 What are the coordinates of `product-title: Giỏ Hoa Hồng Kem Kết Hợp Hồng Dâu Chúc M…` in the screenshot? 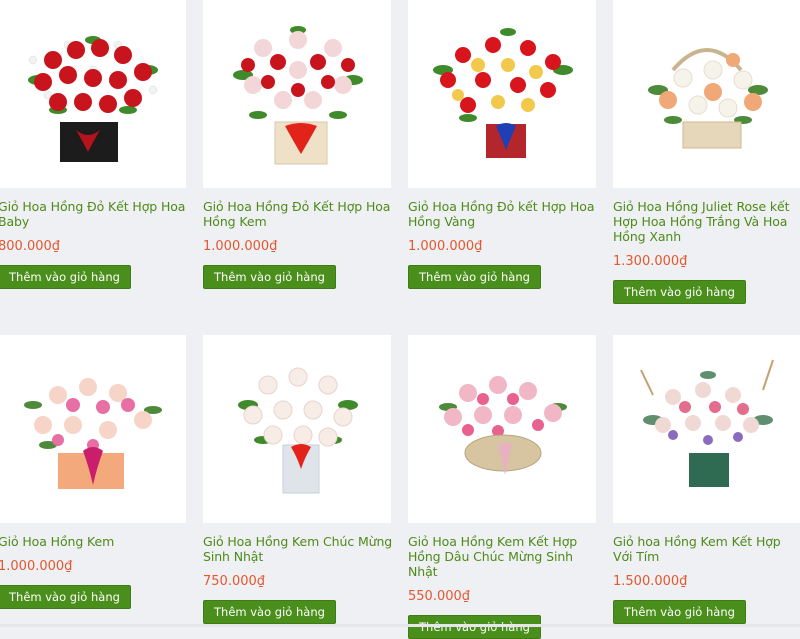 It's located at (503, 556).